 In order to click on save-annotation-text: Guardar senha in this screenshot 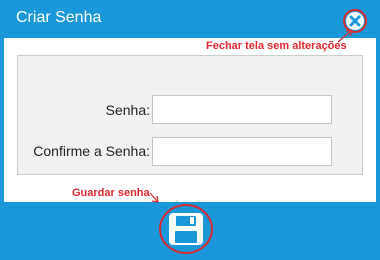, I will do `click(111, 193)`.